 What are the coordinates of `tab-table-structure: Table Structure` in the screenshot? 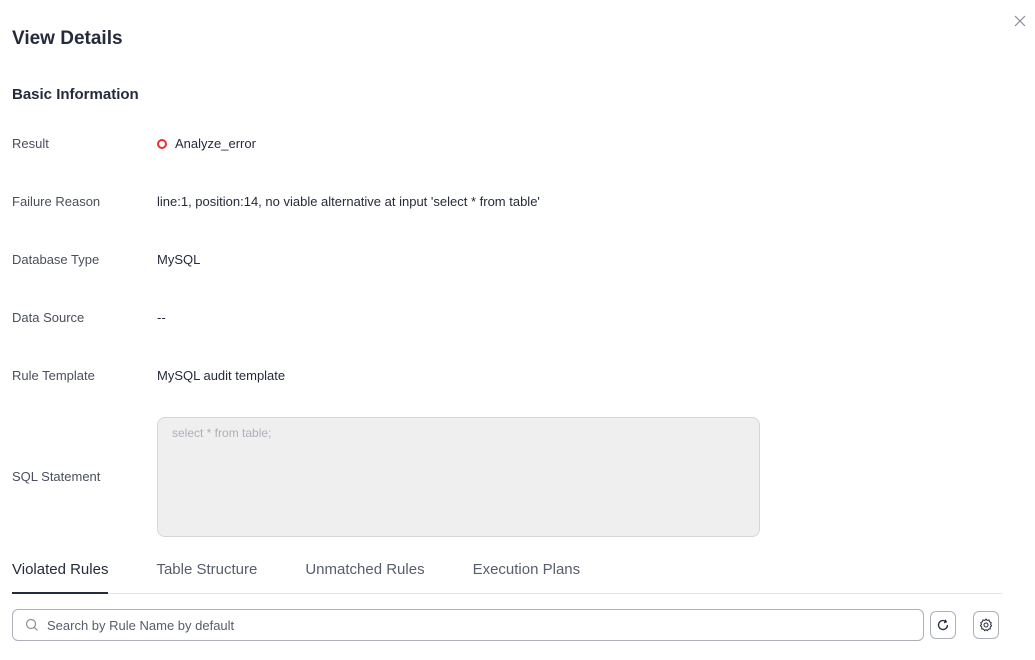 It's located at (206, 576).